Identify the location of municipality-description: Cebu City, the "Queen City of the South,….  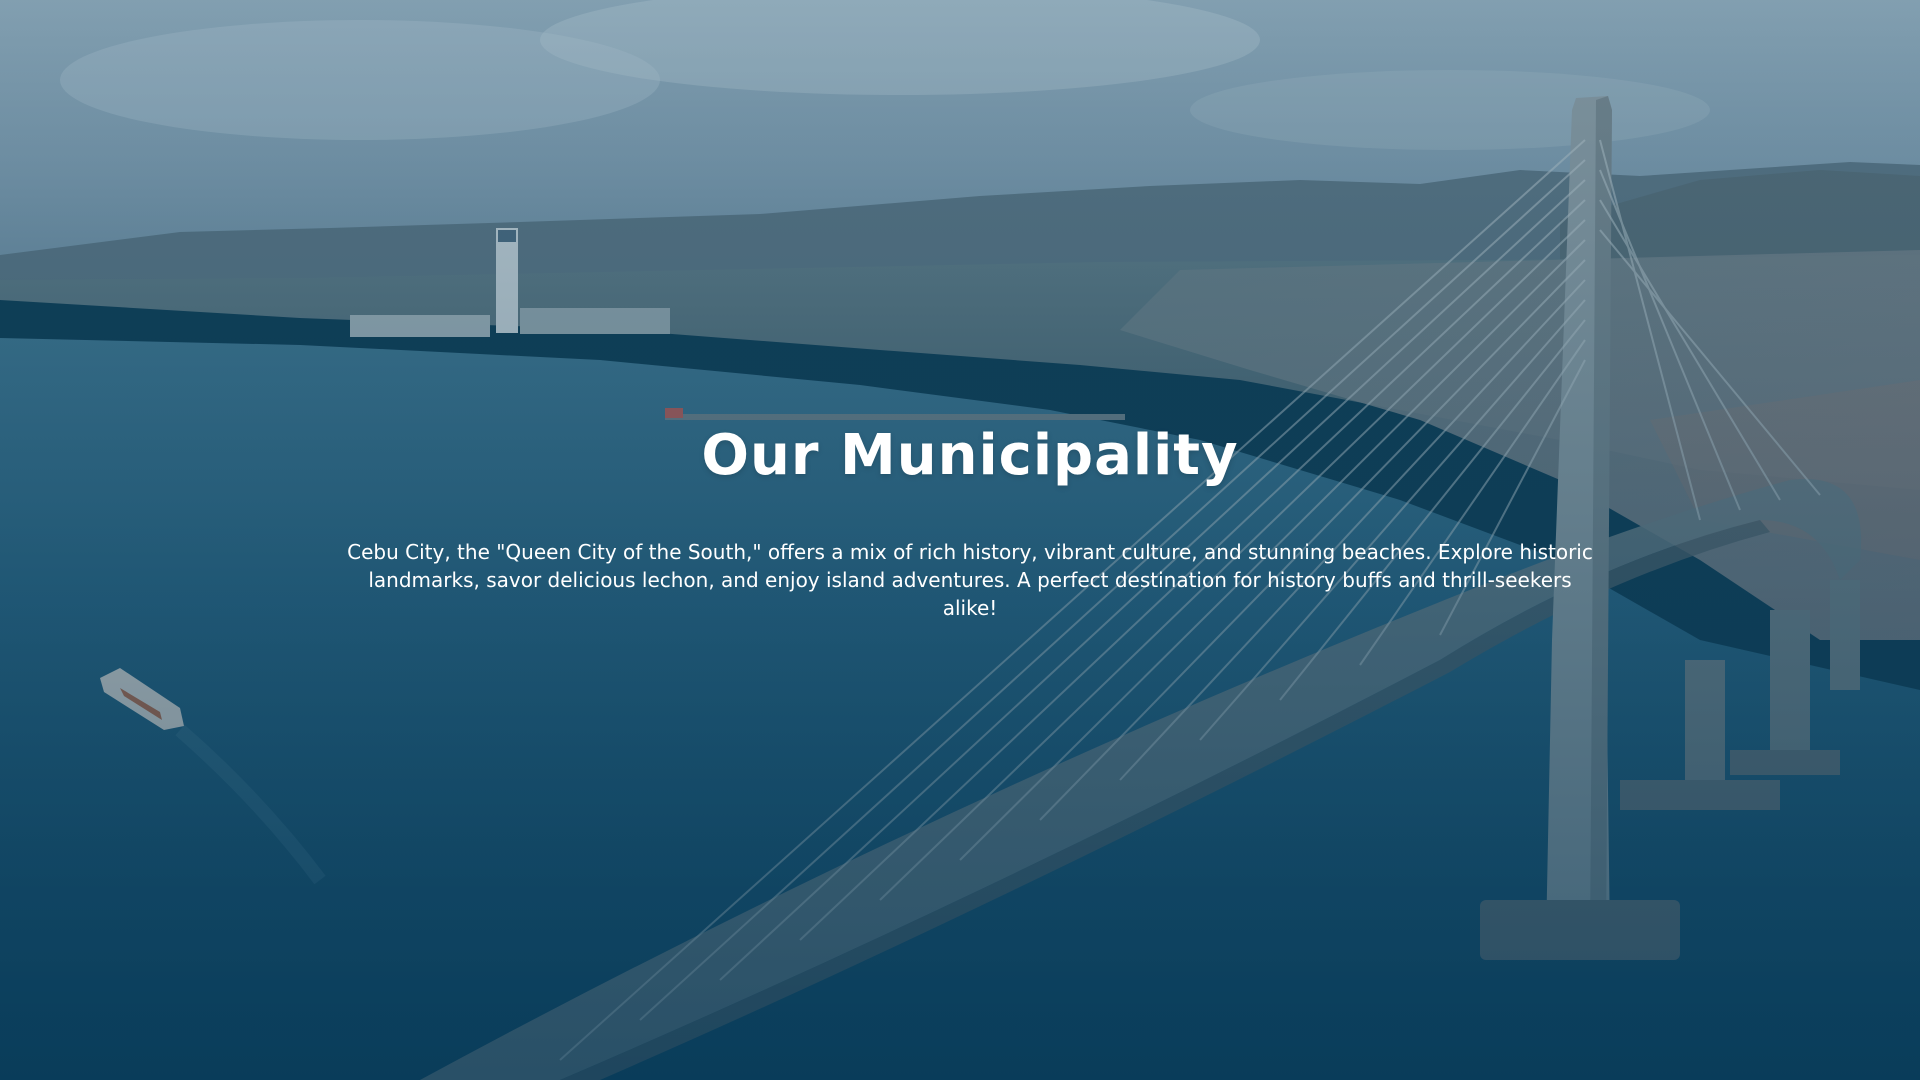
(970, 580).